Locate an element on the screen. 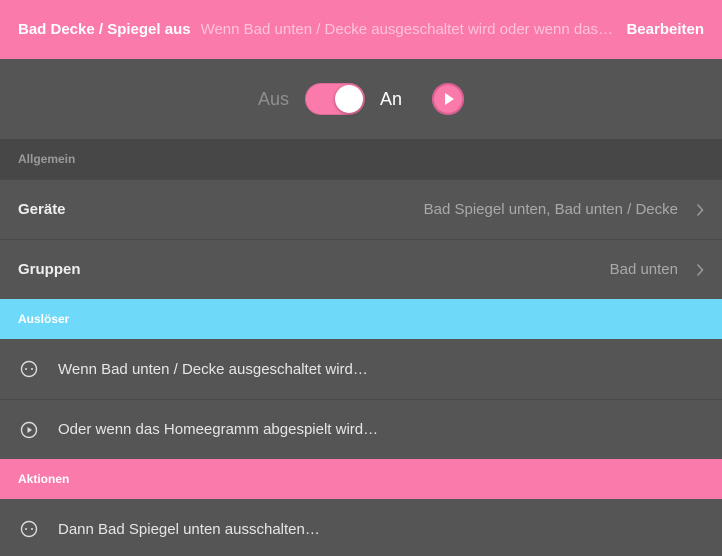  groups-label: Gruppen is located at coordinates (49, 269).